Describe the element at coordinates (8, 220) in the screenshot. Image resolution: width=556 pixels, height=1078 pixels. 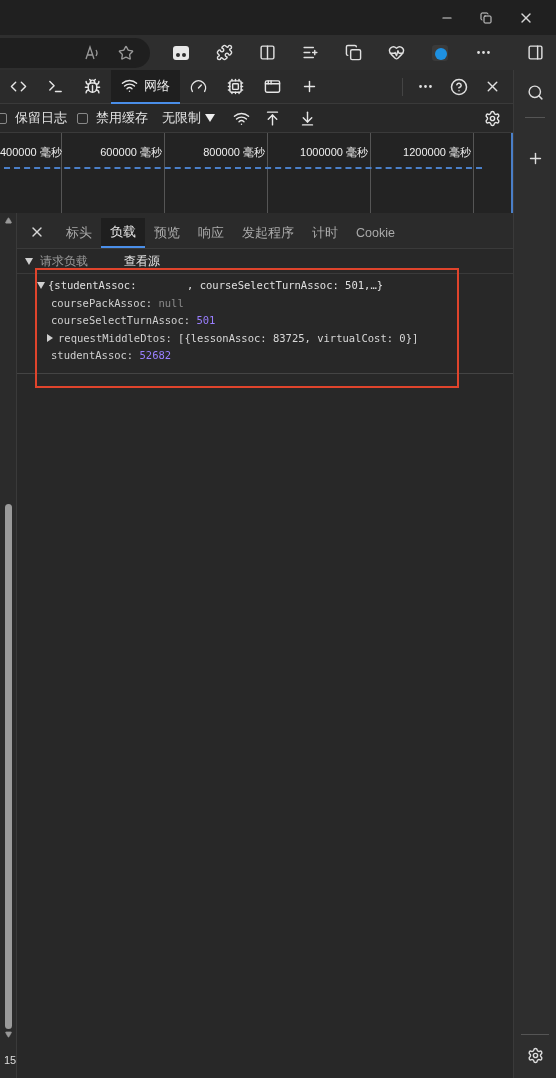
I see `scroll-up-icon` at that location.